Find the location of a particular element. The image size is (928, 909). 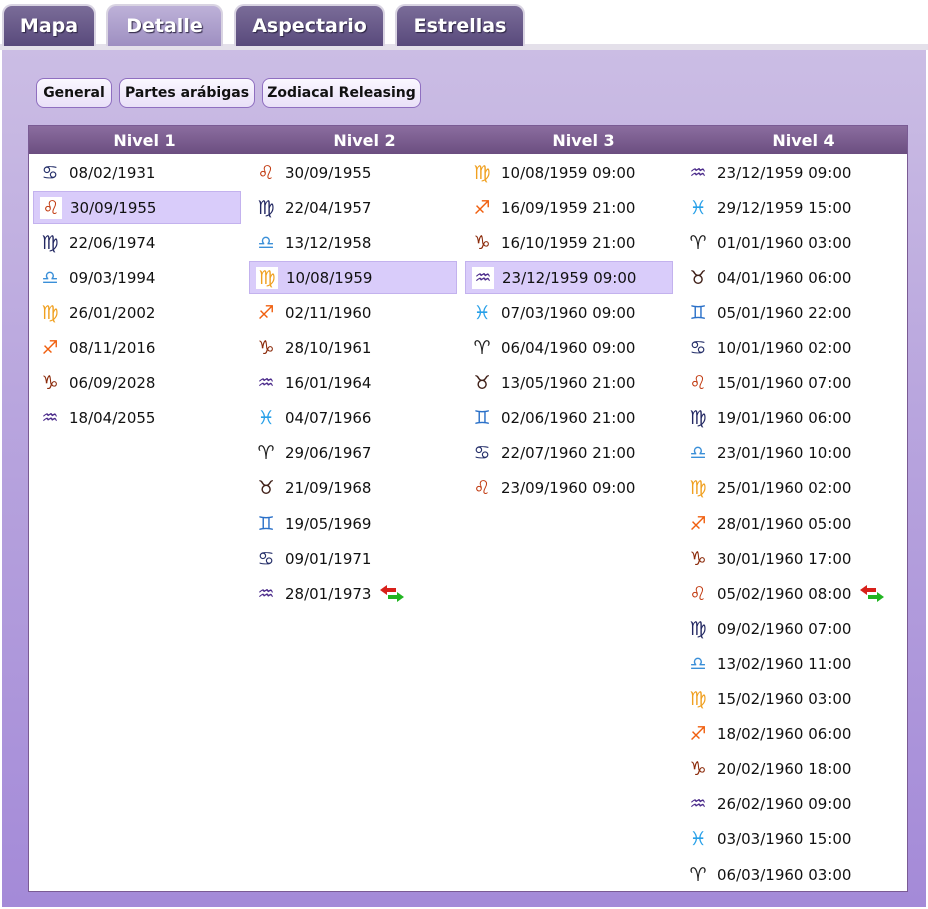

period-date: 30/09/1955 is located at coordinates (113, 207).